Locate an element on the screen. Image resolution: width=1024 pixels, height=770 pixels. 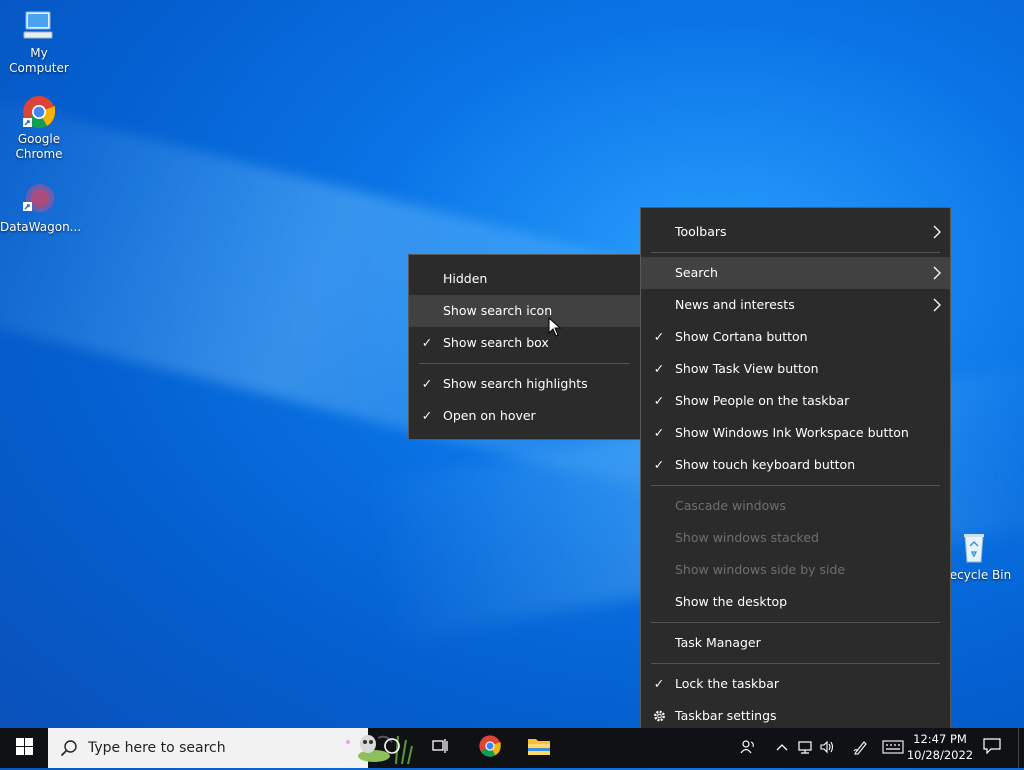
menu-item-show-people: ✓ Show People on the taskbar is located at coordinates (795, 401).